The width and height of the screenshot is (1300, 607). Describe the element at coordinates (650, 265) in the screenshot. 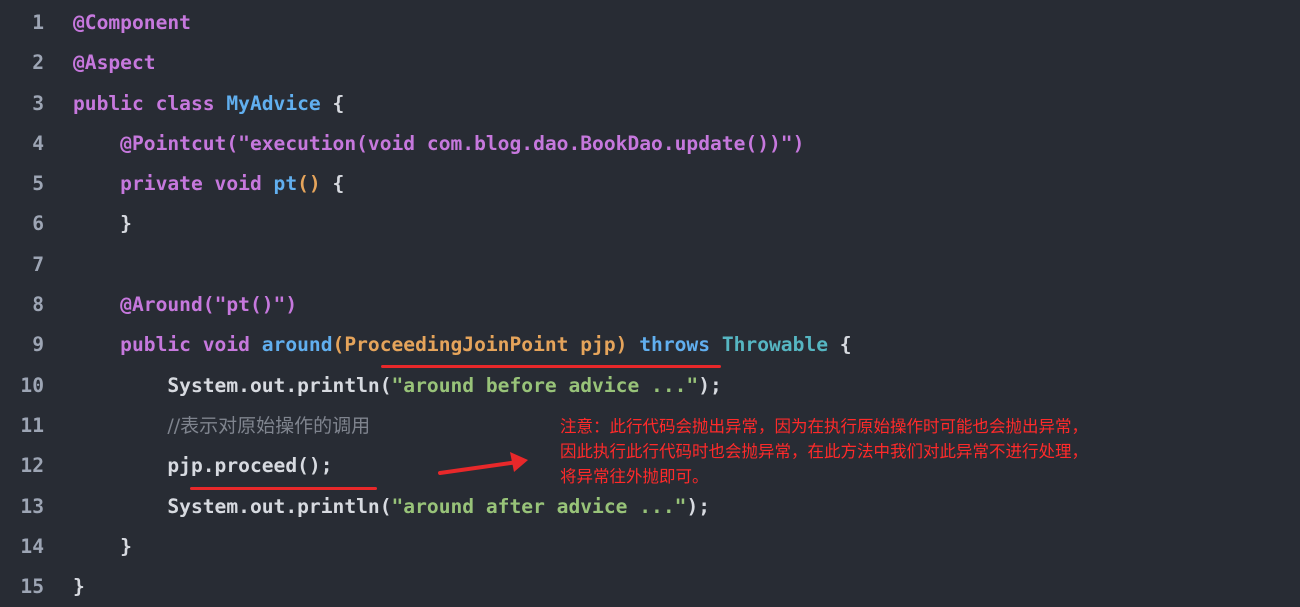

I see `code-line-7: 7` at that location.